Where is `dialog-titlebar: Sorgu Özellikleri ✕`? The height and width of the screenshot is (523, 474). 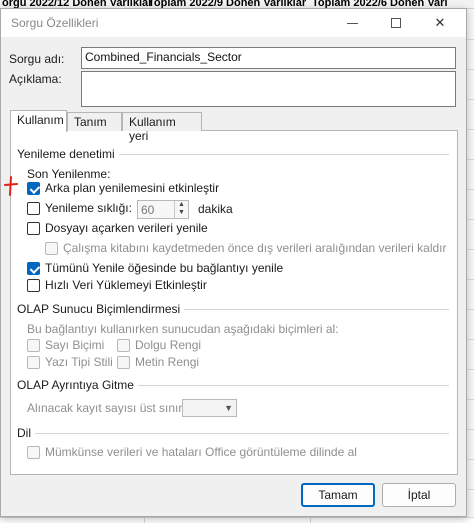 dialog-titlebar: Sorgu Özellikleri ✕ is located at coordinates (233, 23).